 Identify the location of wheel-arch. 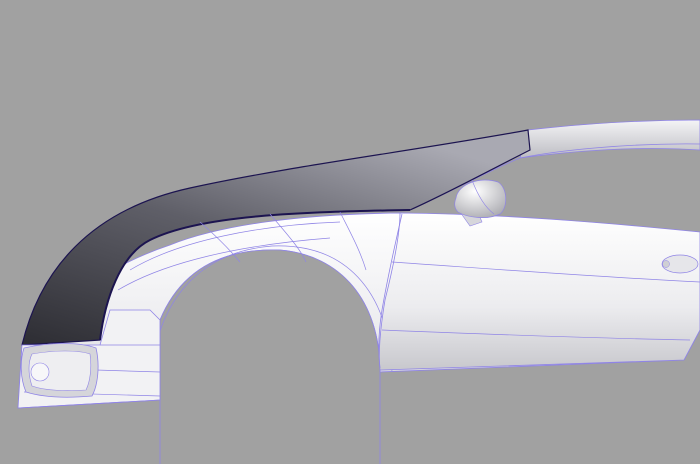
(270, 356).